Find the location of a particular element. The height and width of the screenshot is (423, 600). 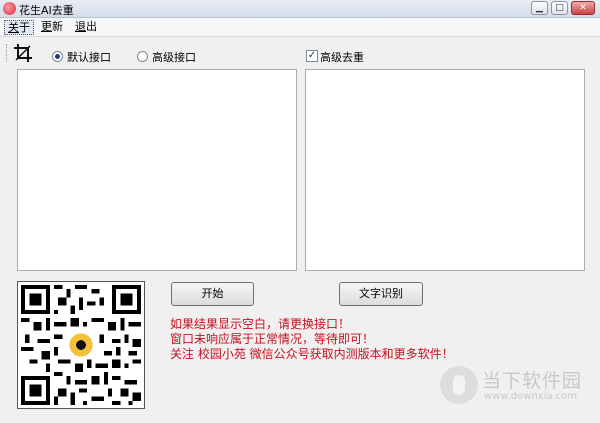

radio-advanced-label: 高级接口 is located at coordinates (174, 57).